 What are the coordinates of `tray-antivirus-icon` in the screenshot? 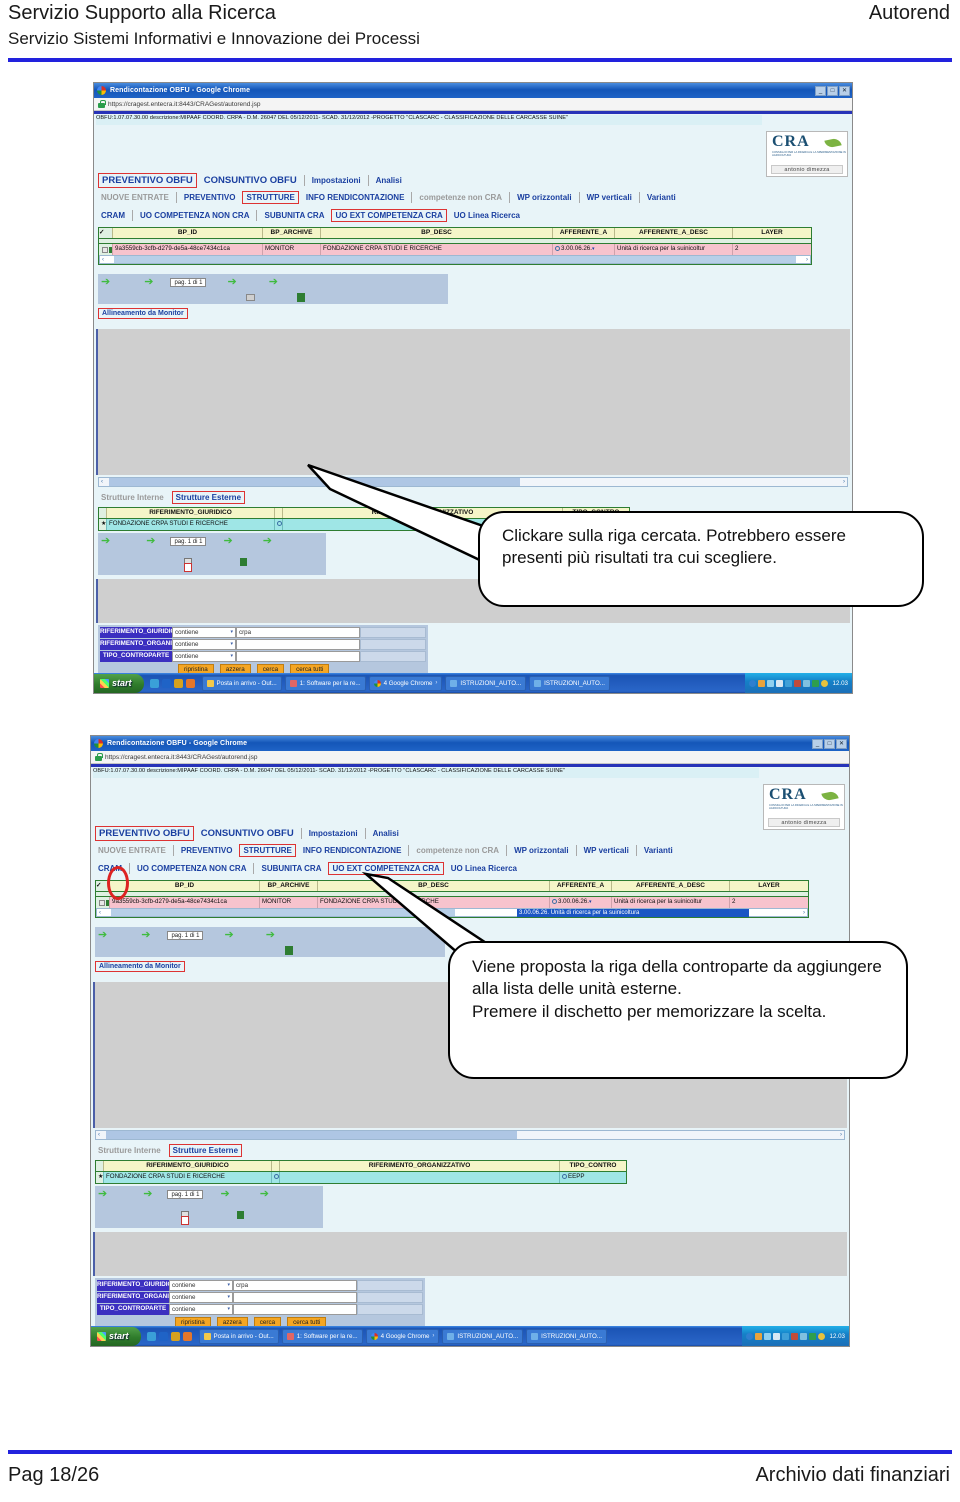 It's located at (794, 1336).